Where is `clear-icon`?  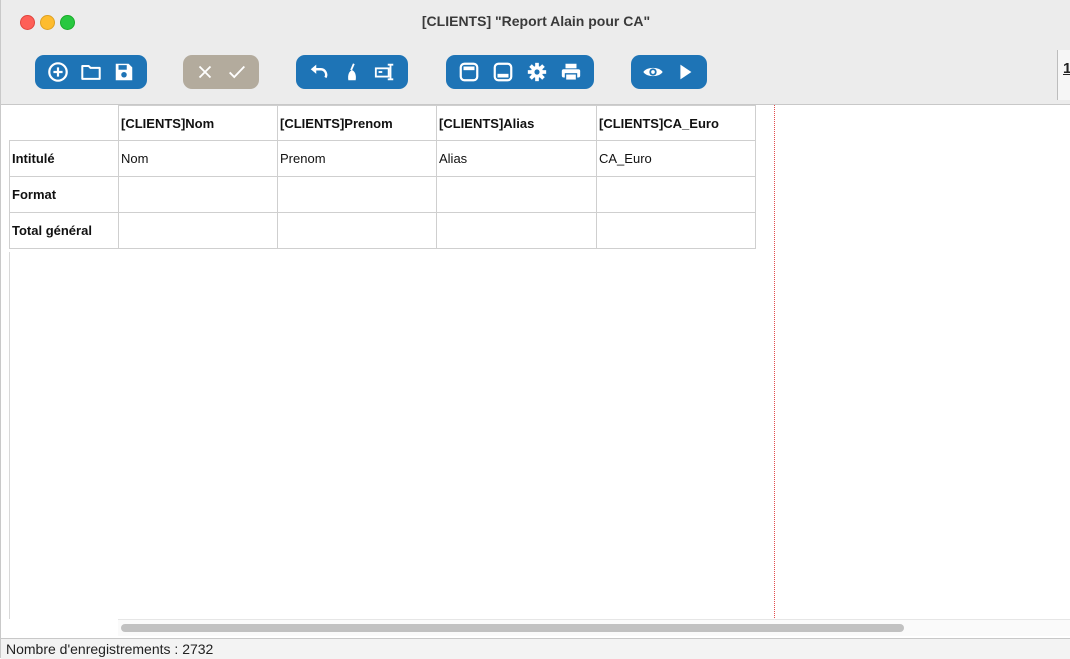 clear-icon is located at coordinates (352, 72).